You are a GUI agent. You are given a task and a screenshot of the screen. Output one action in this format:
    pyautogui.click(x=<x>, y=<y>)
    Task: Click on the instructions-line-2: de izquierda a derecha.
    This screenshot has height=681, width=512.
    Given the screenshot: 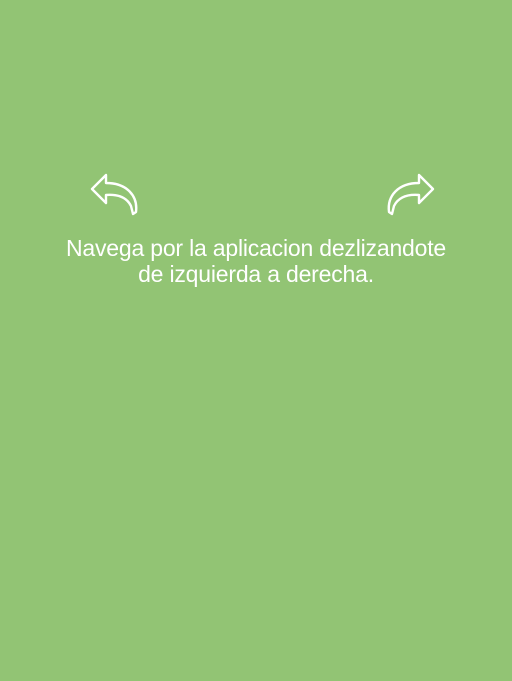 What is the action you would take?
    pyautogui.click(x=256, y=274)
    